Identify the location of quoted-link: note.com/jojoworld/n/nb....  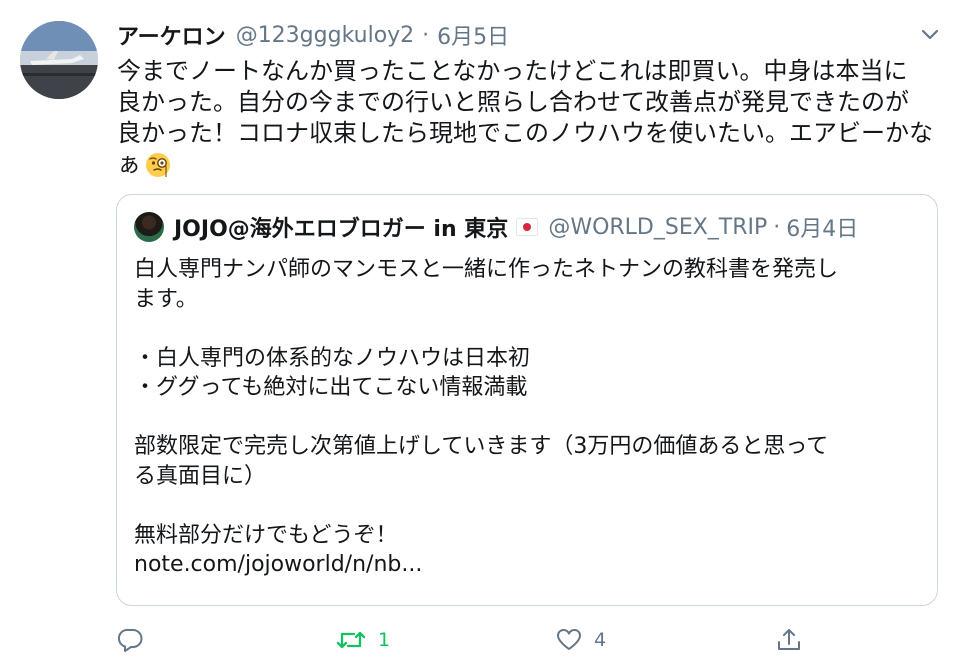
(529, 565).